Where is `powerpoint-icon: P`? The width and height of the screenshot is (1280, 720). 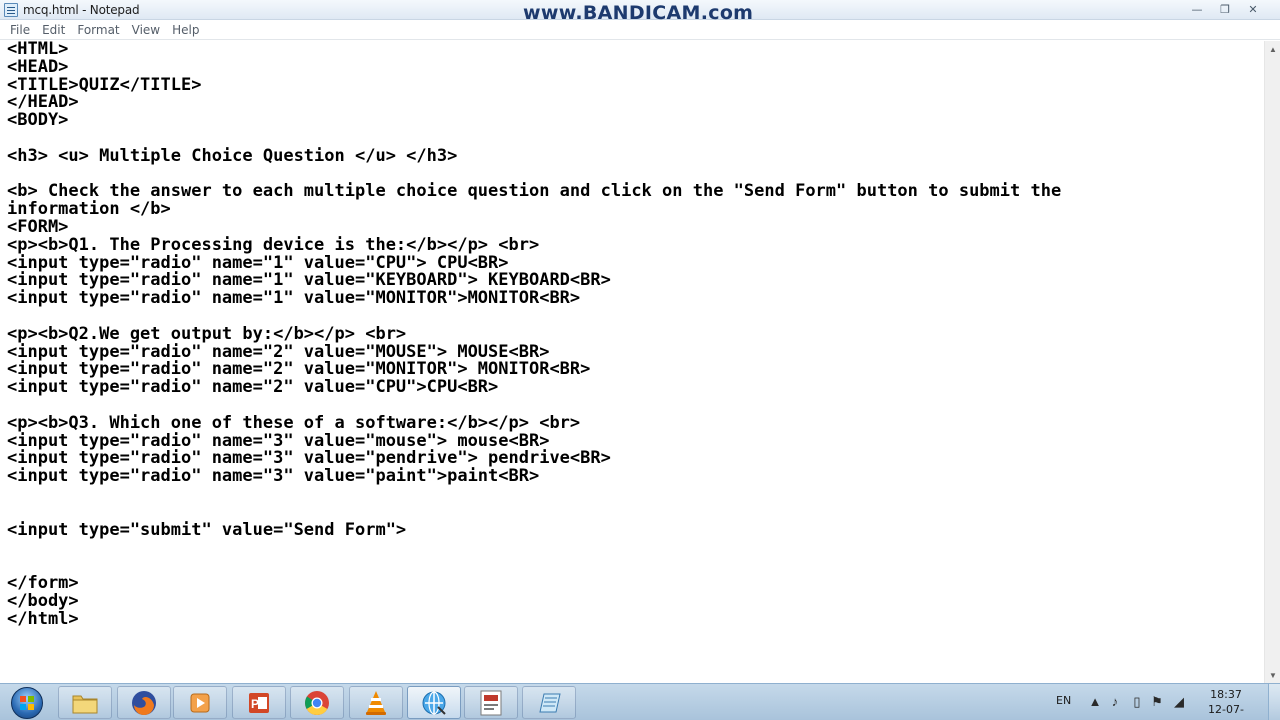 powerpoint-icon: P is located at coordinates (259, 702).